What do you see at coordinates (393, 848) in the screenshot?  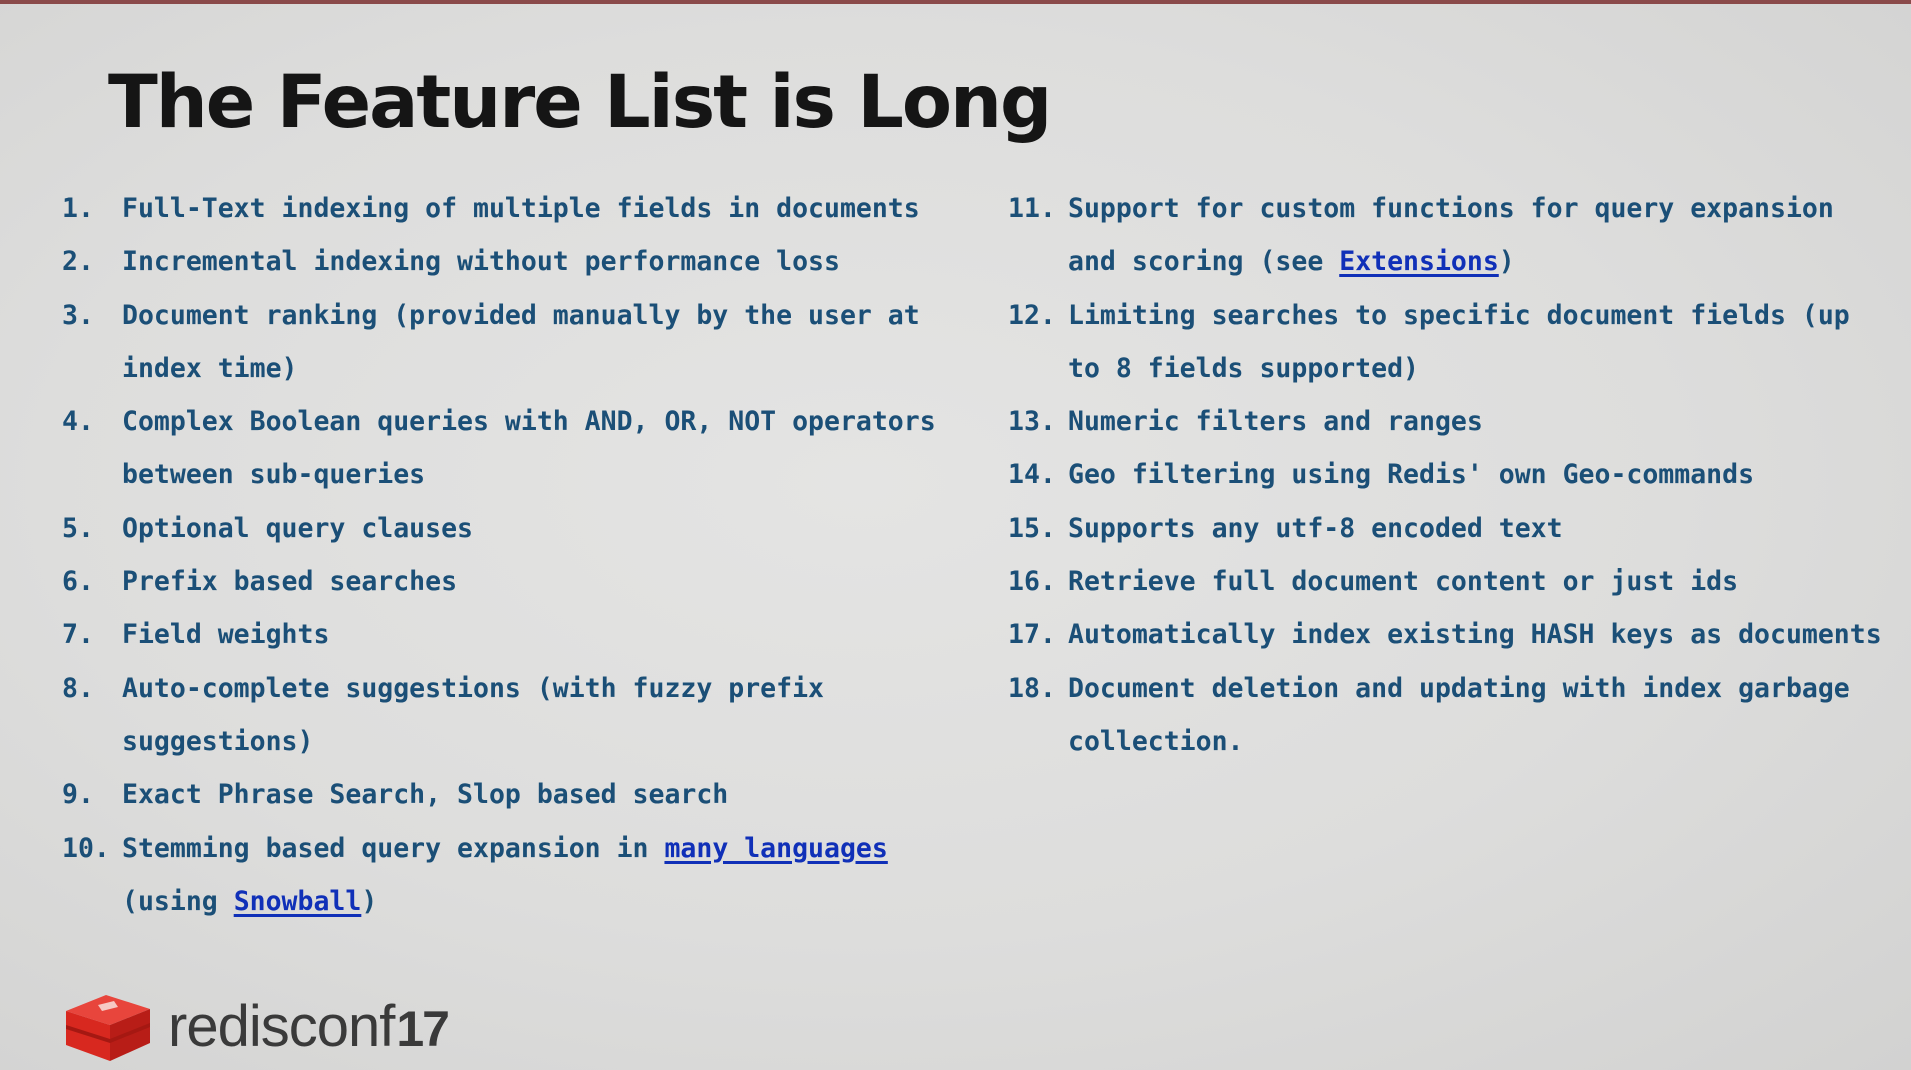 I see `feature-text-part: Stemming based query expansion in` at bounding box center [393, 848].